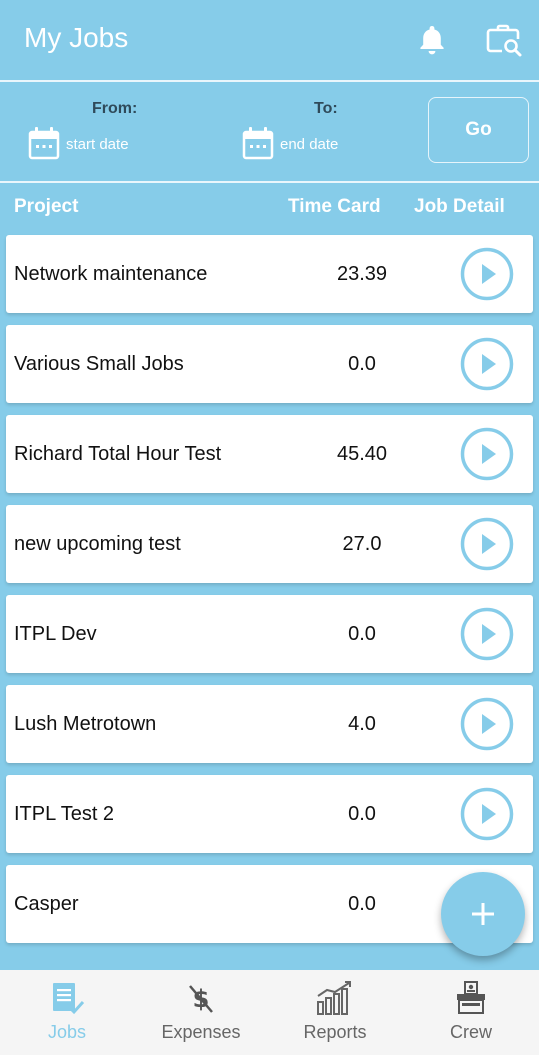  I want to click on column-header-project: Project, so click(46, 206).